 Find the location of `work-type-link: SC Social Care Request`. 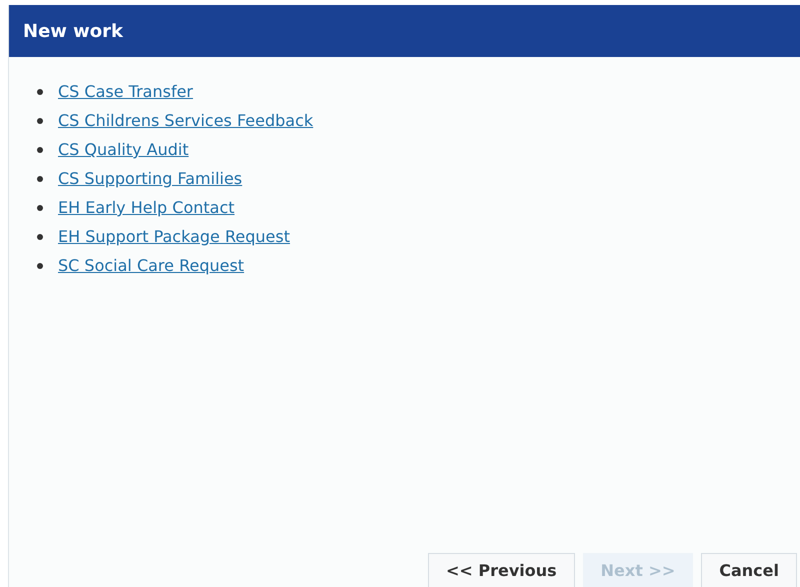

work-type-link: SC Social Care Request is located at coordinates (151, 265).